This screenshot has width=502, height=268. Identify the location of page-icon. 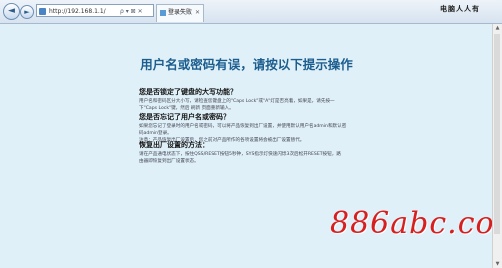
(42, 11).